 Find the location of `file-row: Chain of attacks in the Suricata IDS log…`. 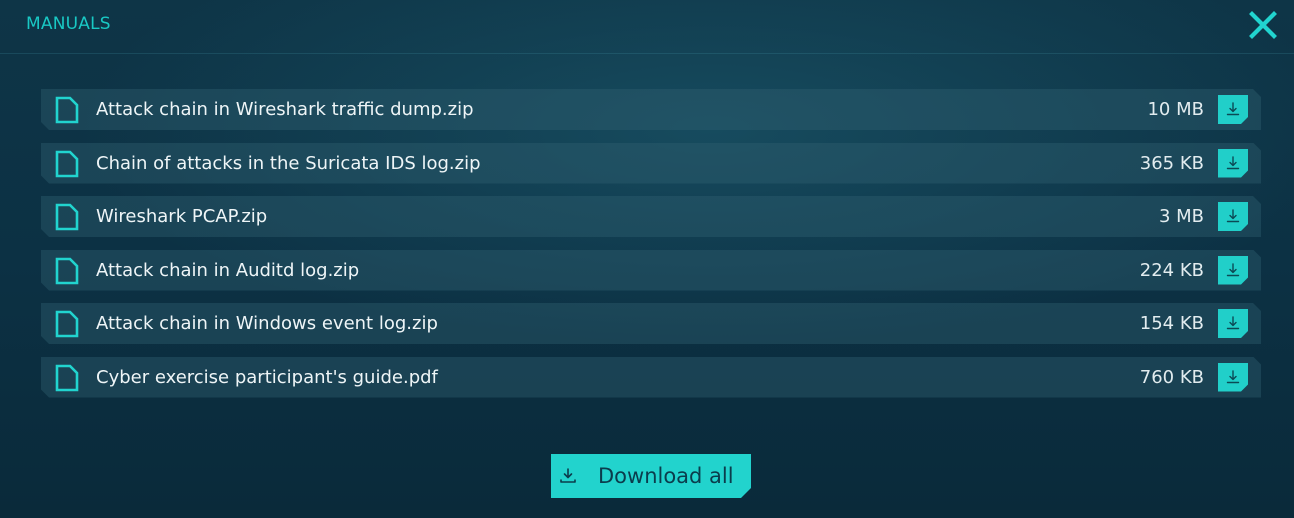

file-row: Chain of attacks in the Suricata IDS log… is located at coordinates (651, 163).